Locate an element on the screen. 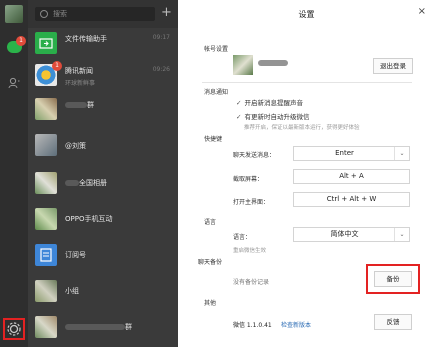 This screenshot has height=347, width=435. search-placeholder: 搜索 is located at coordinates (60, 14).